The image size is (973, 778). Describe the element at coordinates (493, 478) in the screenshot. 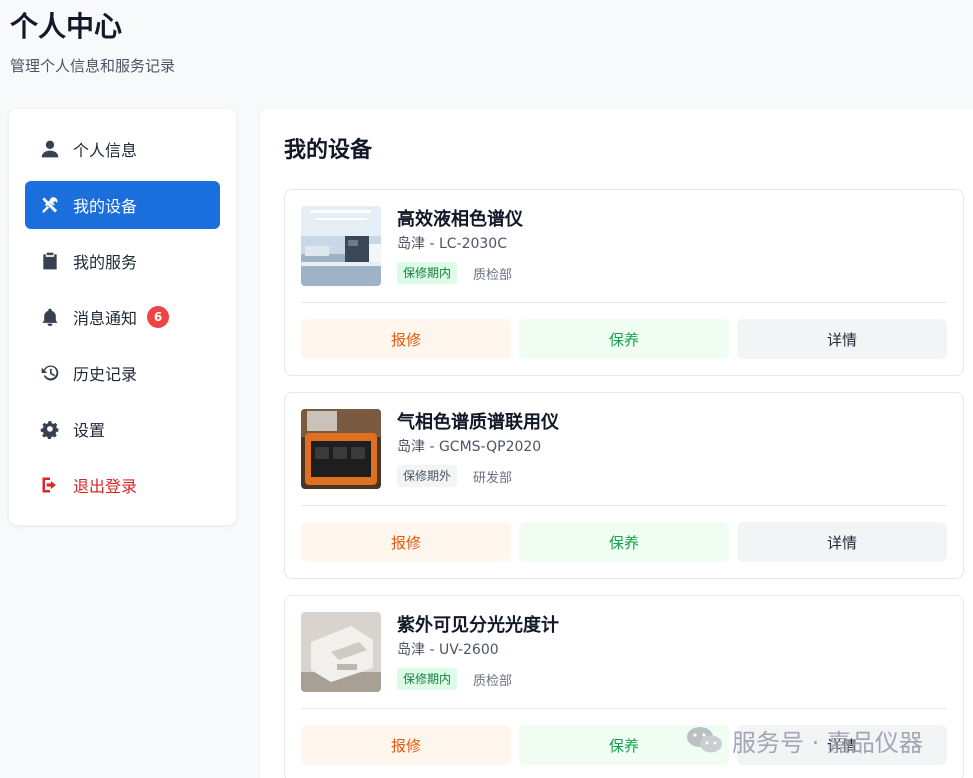

I see `department-label: 研发部` at that location.